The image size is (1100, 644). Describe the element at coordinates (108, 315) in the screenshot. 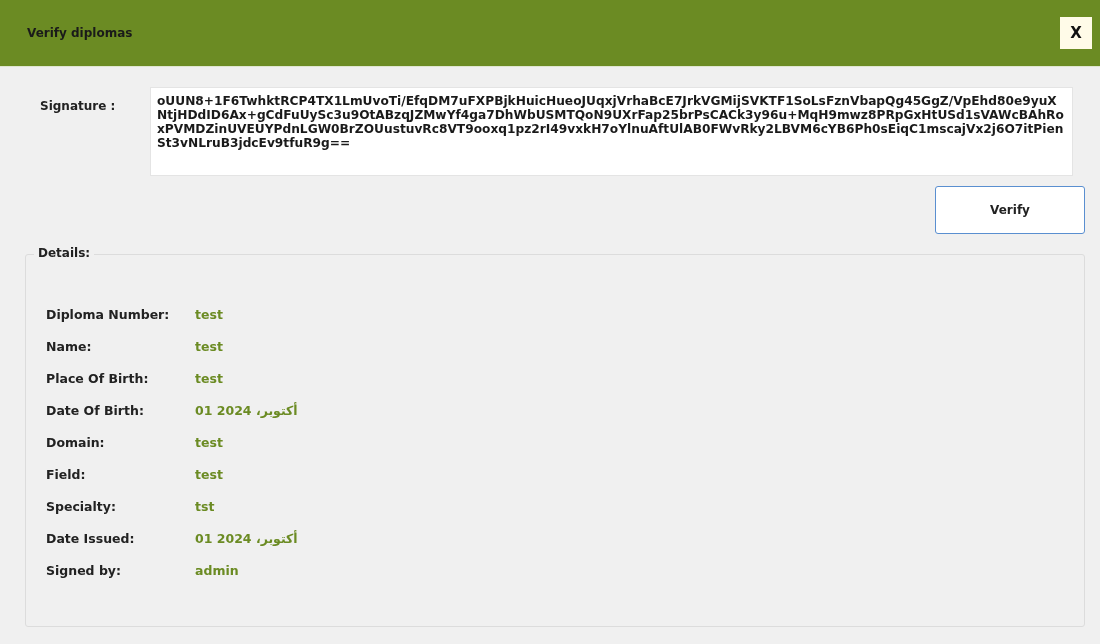

I see `field-label: Diploma Number:` at that location.